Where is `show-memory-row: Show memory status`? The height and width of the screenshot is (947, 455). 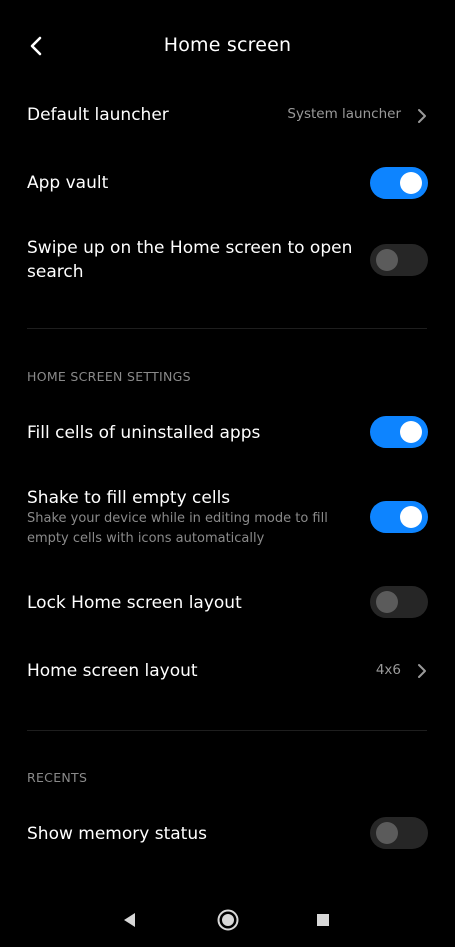 show-memory-row: Show memory status is located at coordinates (227, 835).